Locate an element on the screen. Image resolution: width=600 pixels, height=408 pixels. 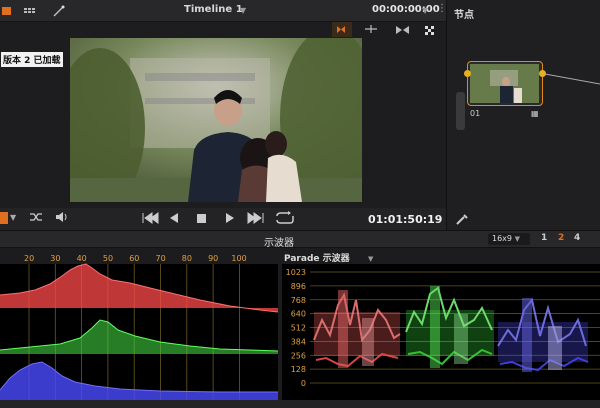
skip-start-button is located at coordinates (150, 218).